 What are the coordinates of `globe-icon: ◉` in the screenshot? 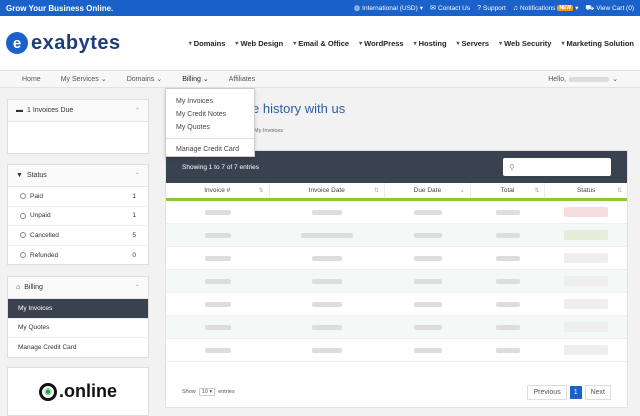 It's located at (48, 391).